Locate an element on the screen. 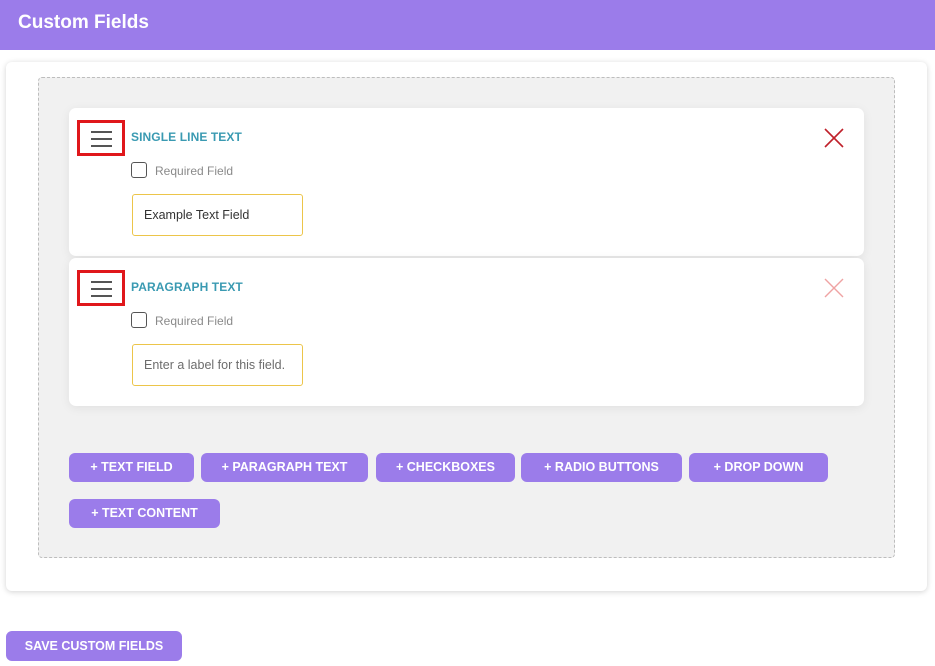 The image size is (935, 666). page-title: Custom Fields is located at coordinates (83, 22).